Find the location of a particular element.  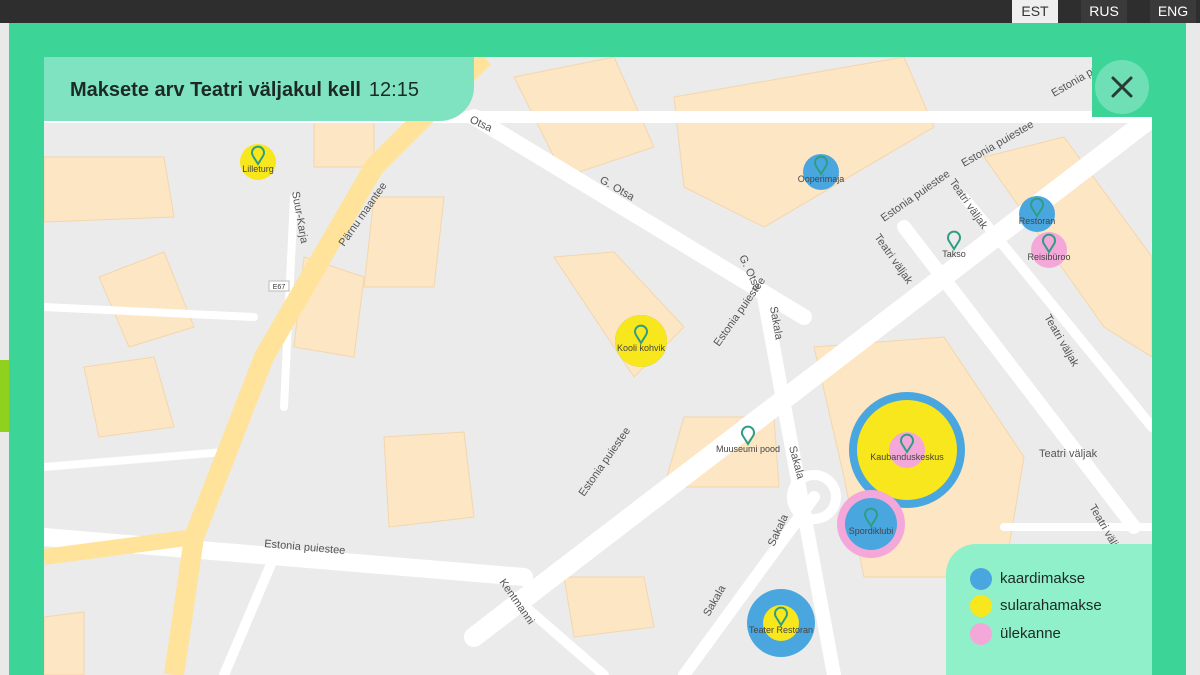

legend-label: kaardimakse is located at coordinates (1043, 578).